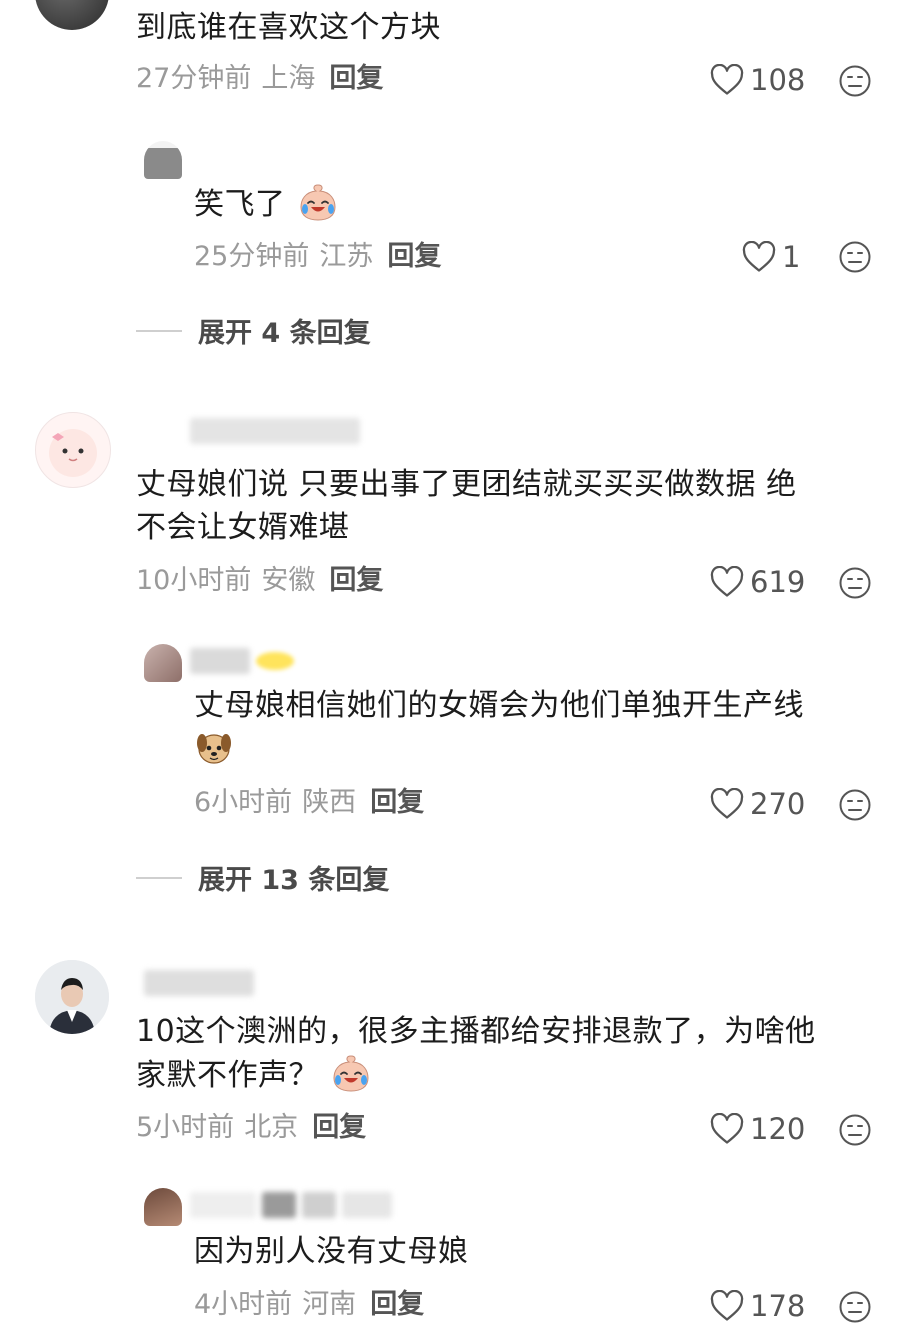  I want to click on like-count: 120, so click(778, 1129).